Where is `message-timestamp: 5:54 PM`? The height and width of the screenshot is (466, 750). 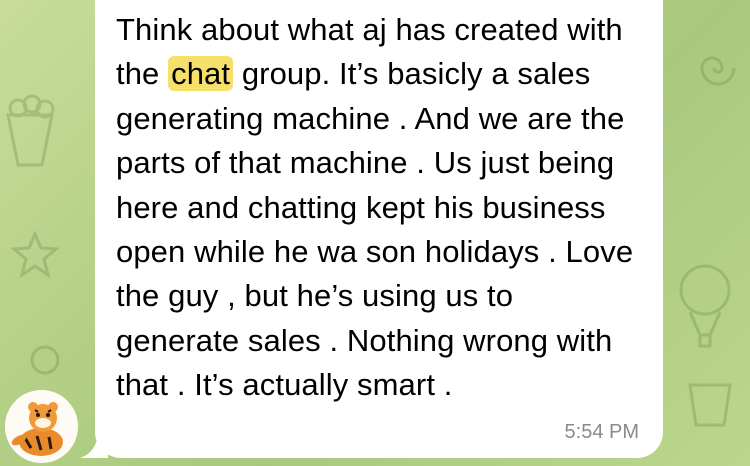 message-timestamp: 5:54 PM is located at coordinates (601, 432).